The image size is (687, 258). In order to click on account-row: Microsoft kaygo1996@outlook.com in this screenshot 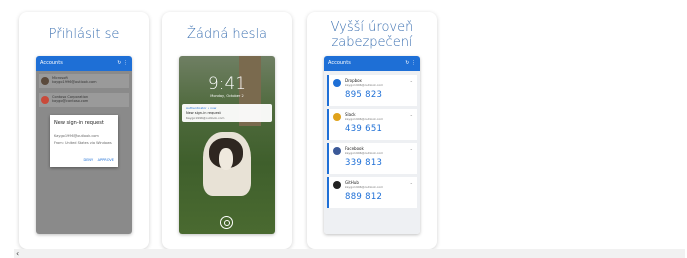, I will do `click(84, 81)`.